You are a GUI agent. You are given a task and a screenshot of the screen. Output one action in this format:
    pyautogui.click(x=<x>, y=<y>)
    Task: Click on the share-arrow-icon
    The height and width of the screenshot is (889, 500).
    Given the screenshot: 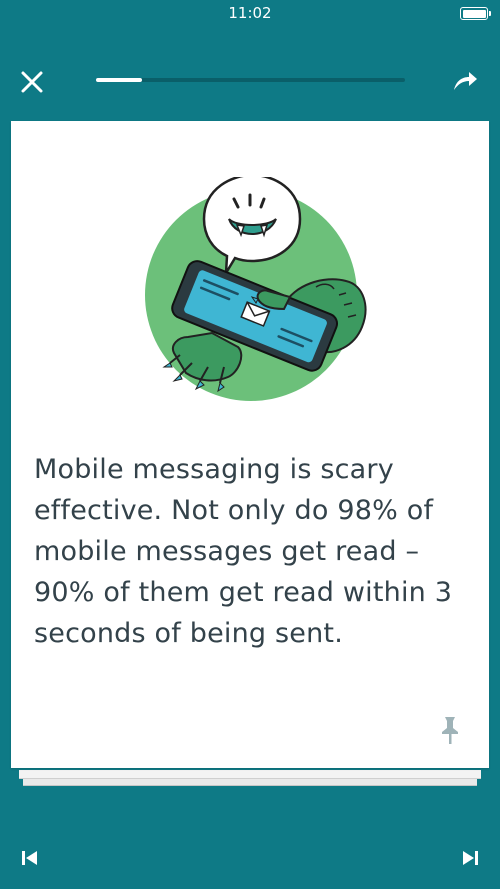 What is the action you would take?
    pyautogui.click(x=465, y=81)
    